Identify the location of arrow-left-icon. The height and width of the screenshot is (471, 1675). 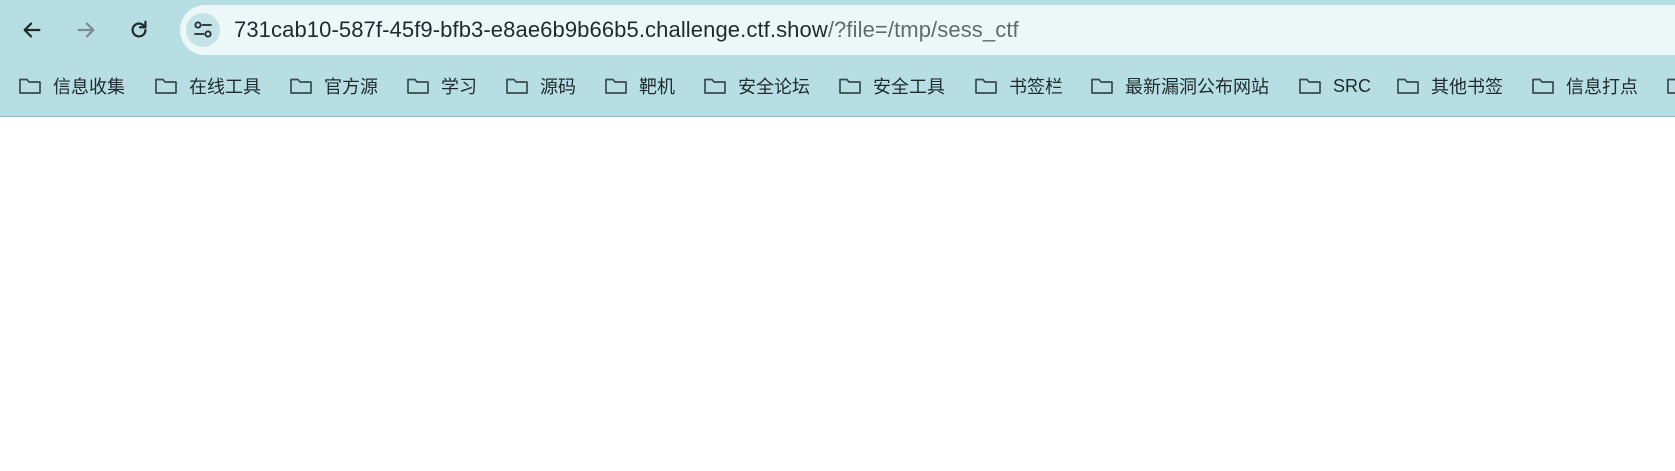
(32, 30).